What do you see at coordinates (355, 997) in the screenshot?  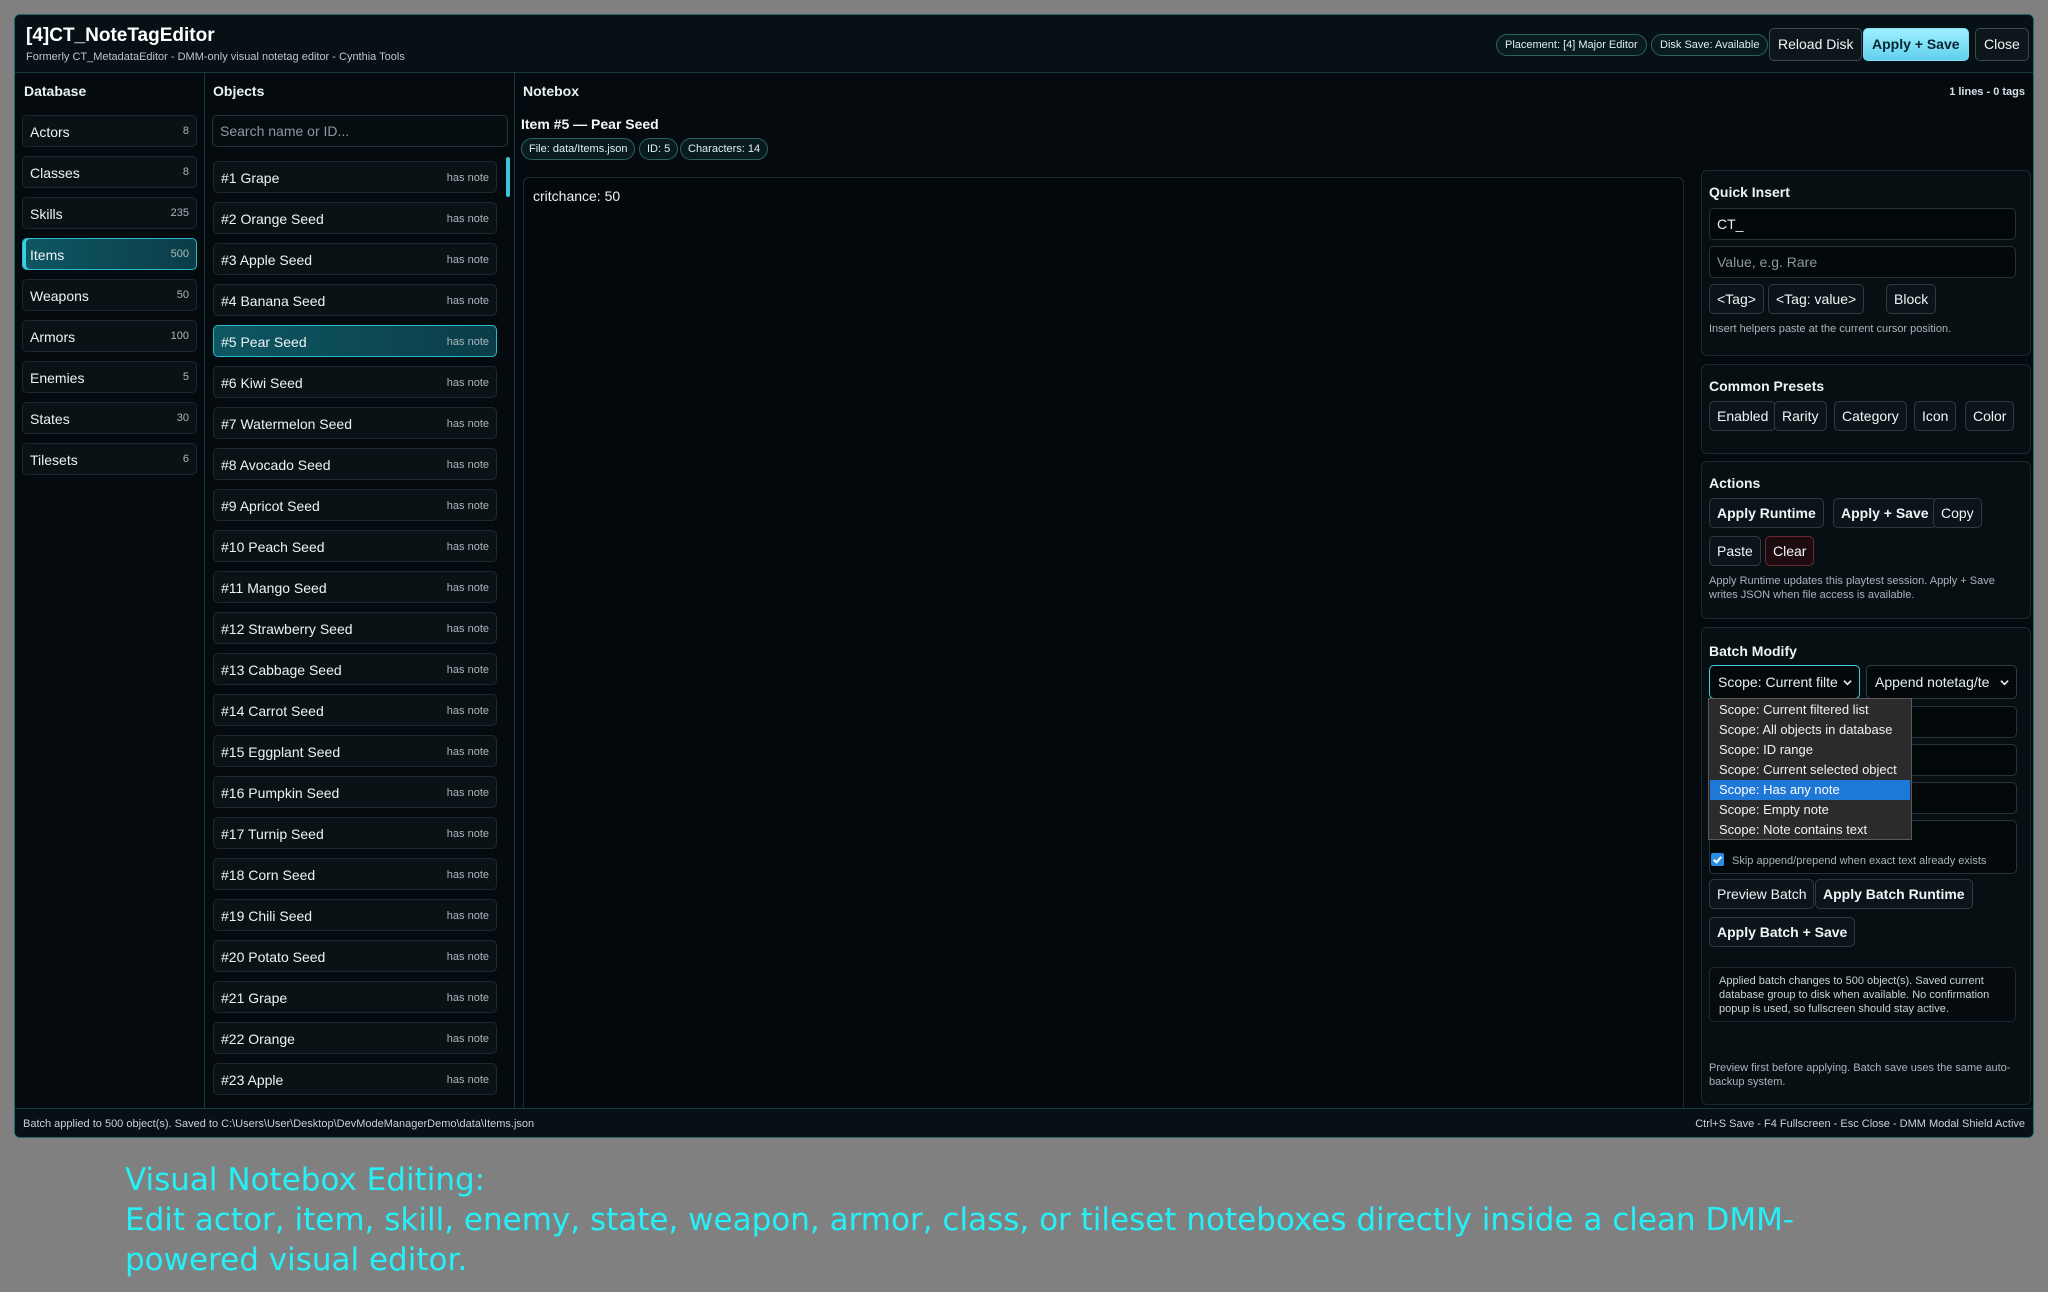 I see `object-list-item: #21 Grape has note` at bounding box center [355, 997].